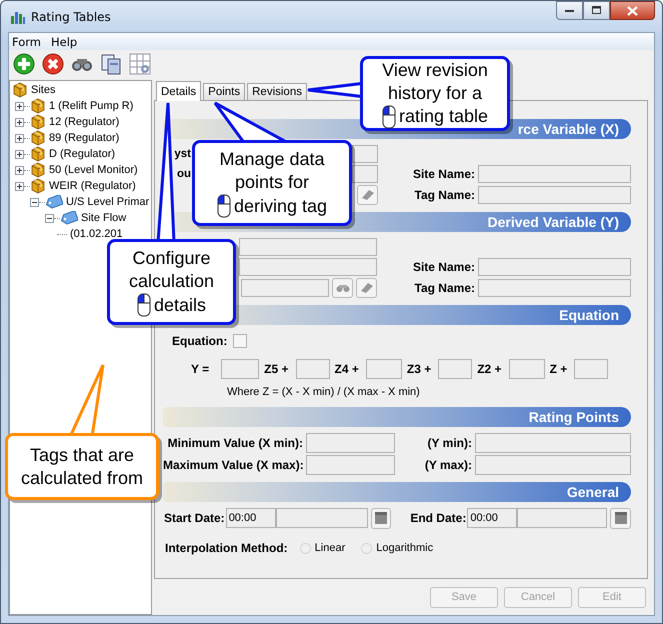  I want to click on callout-text: Manage data, so click(272, 159).